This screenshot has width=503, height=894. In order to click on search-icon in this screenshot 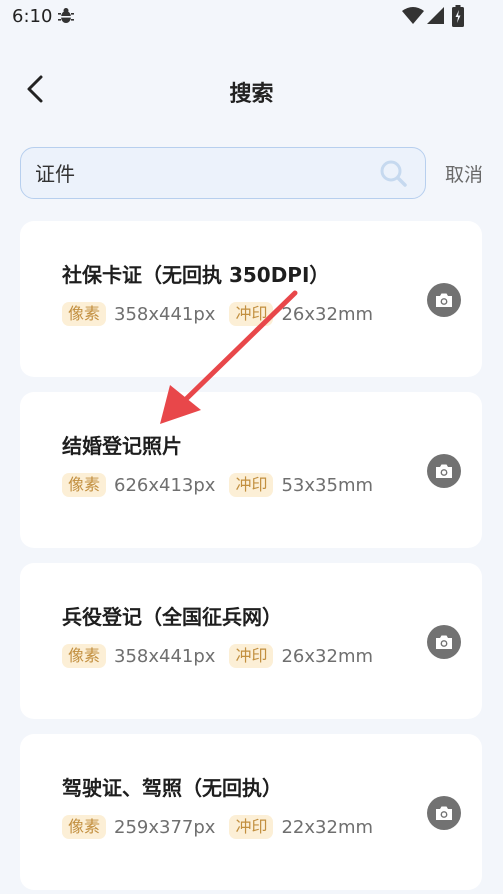, I will do `click(393, 175)`.